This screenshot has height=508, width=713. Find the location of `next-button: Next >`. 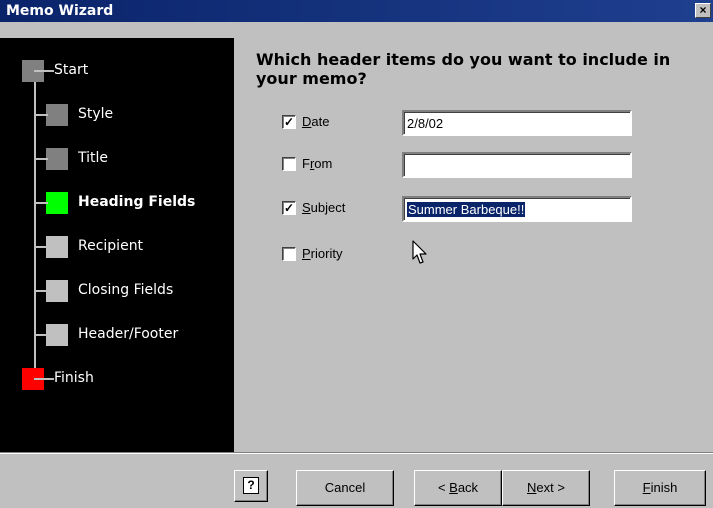

next-button: Next > is located at coordinates (546, 488).